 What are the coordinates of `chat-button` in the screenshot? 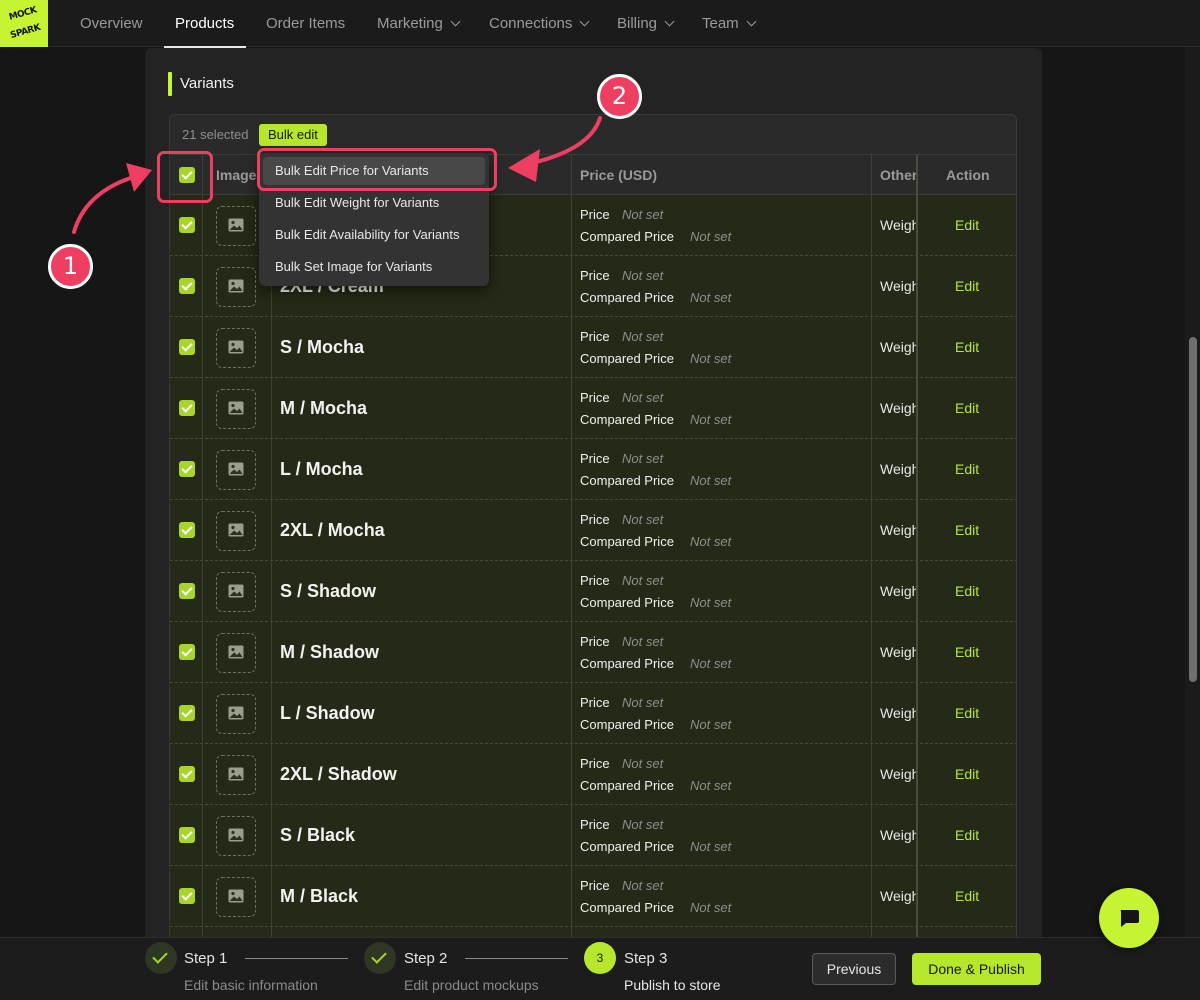 It's located at (1129, 918).